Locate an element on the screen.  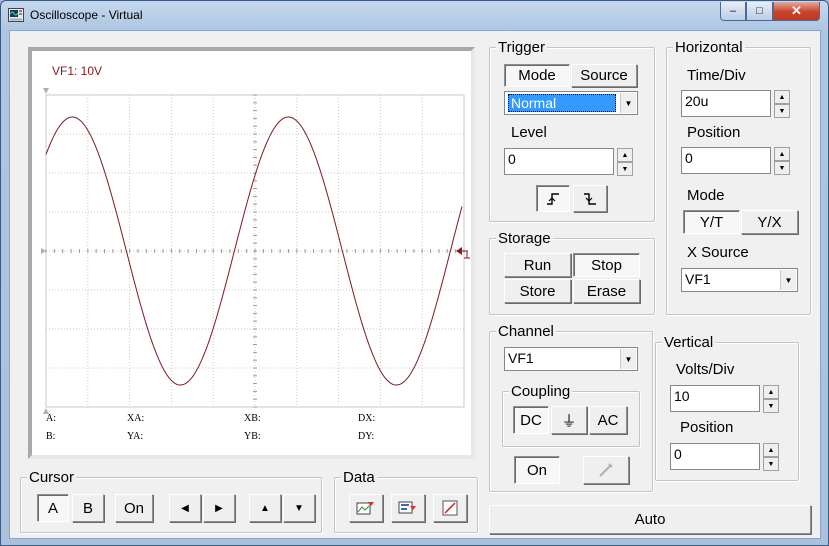
channel-on-button: On is located at coordinates (537, 470).